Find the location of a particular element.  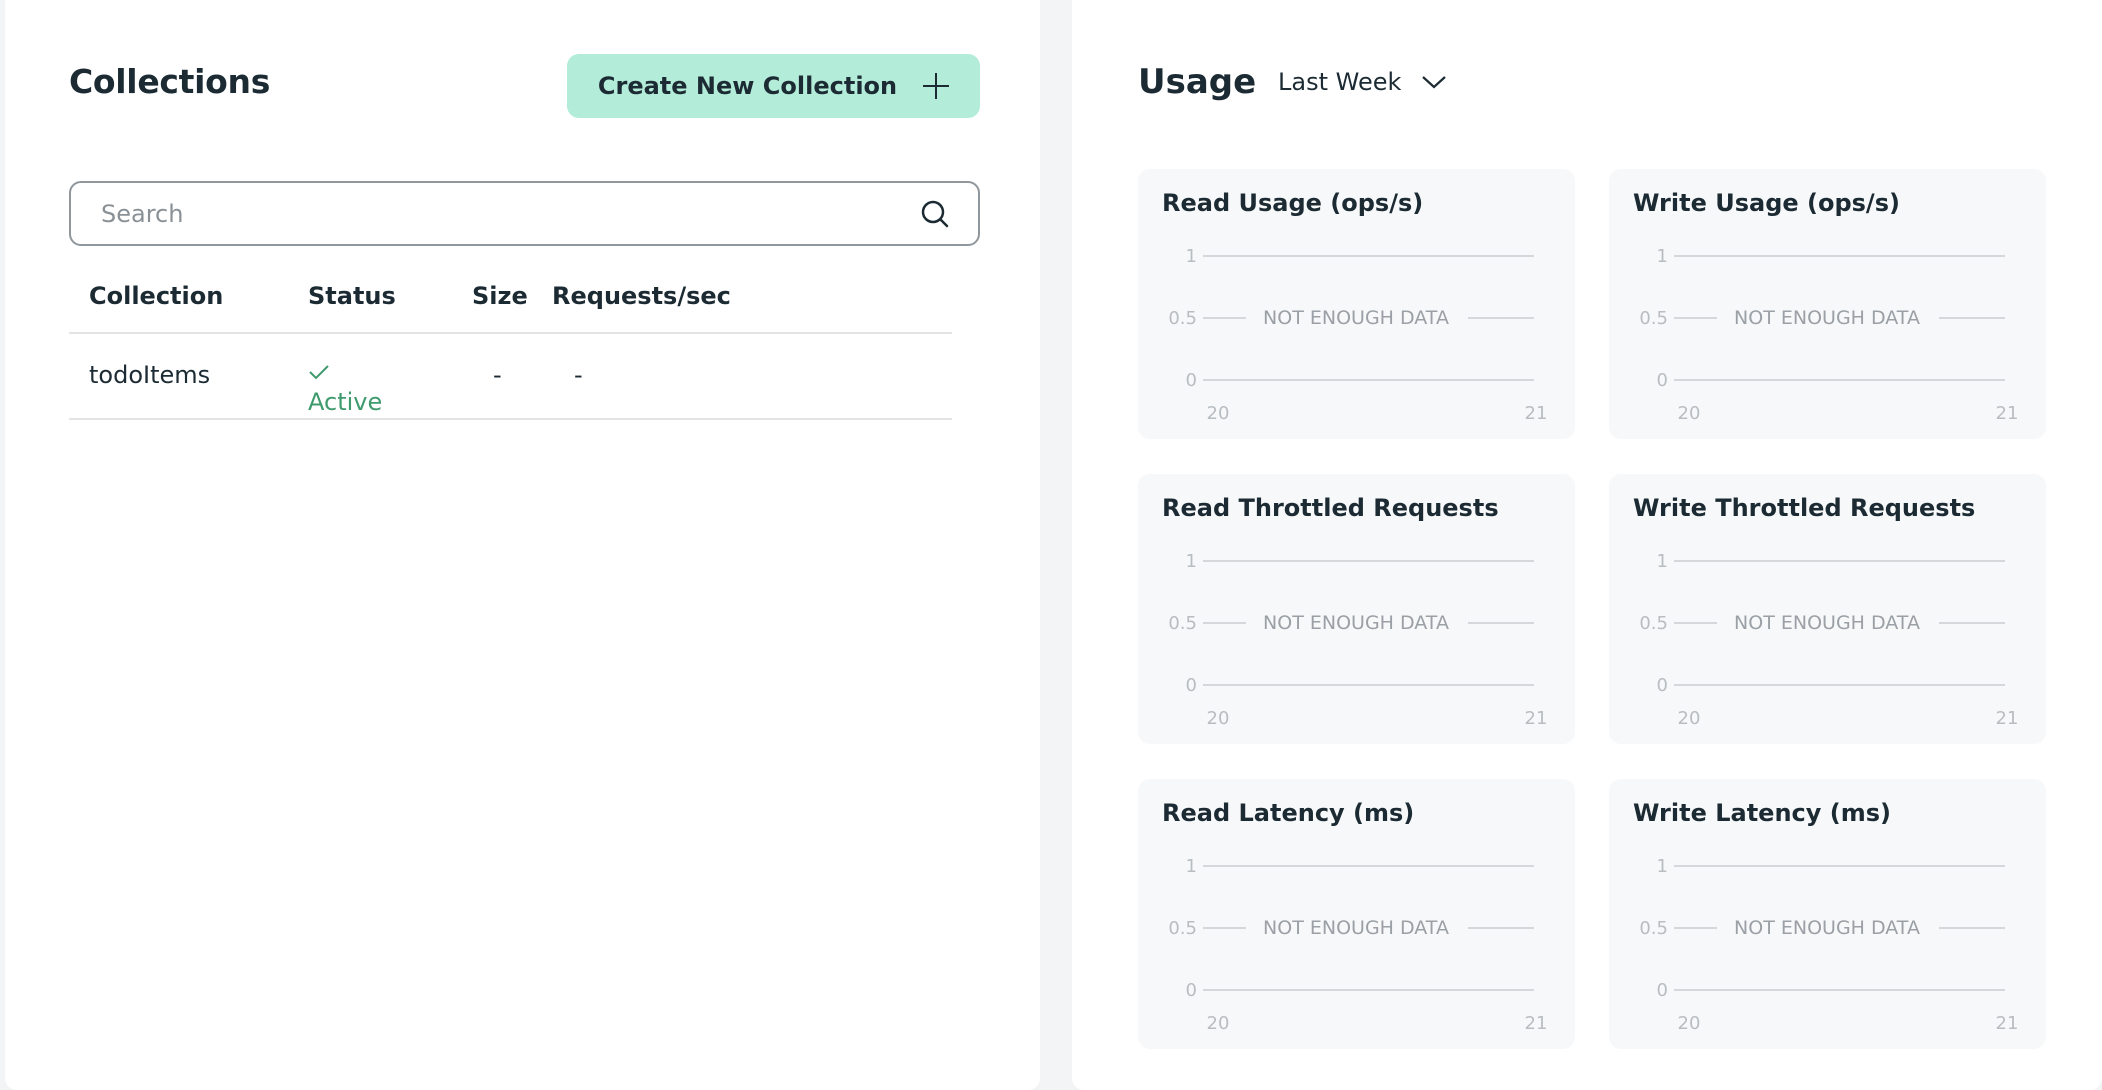

table-header: Collection Status Size Requests/sec is located at coordinates (510, 302).